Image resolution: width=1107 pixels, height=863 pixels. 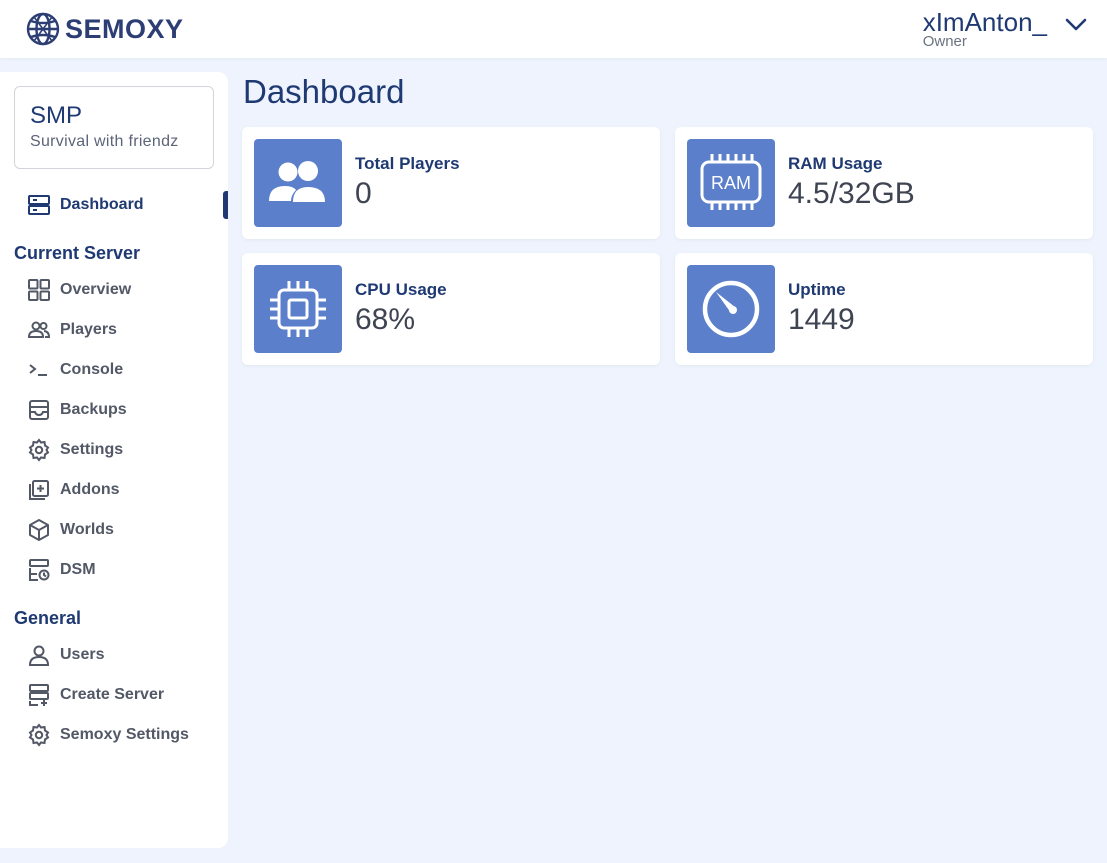 I want to click on sidebar-item-label: Dashboard, so click(x=102, y=204).